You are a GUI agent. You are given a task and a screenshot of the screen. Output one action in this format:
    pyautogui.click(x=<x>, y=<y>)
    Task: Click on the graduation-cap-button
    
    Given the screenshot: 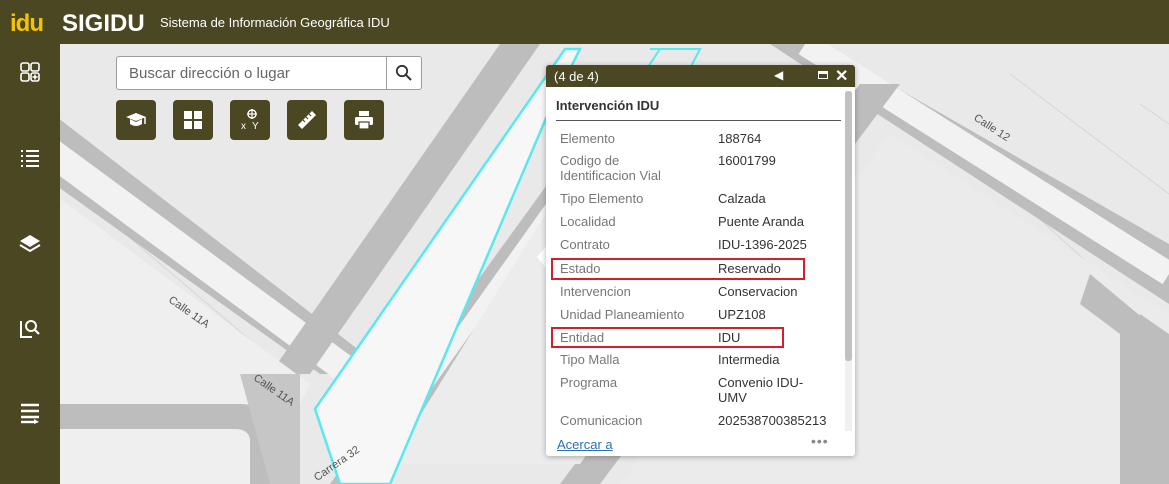 What is the action you would take?
    pyautogui.click(x=136, y=120)
    